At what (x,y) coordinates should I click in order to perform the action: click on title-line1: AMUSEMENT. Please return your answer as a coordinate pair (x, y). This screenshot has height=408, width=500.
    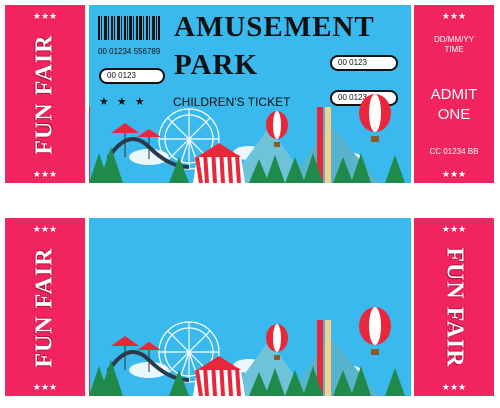
    Looking at the image, I should click on (274, 27).